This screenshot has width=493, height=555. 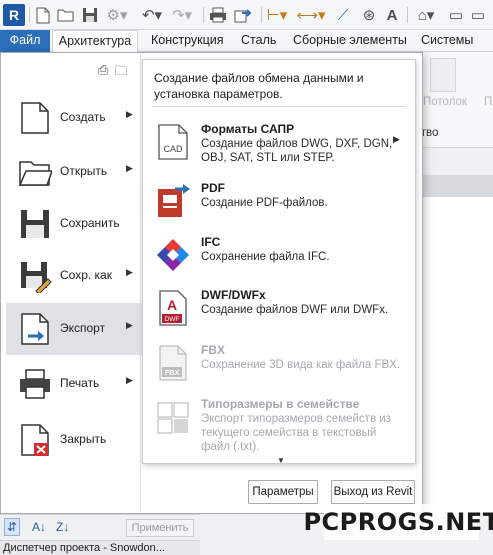 I want to click on options-button: Параметры, so click(x=283, y=492).